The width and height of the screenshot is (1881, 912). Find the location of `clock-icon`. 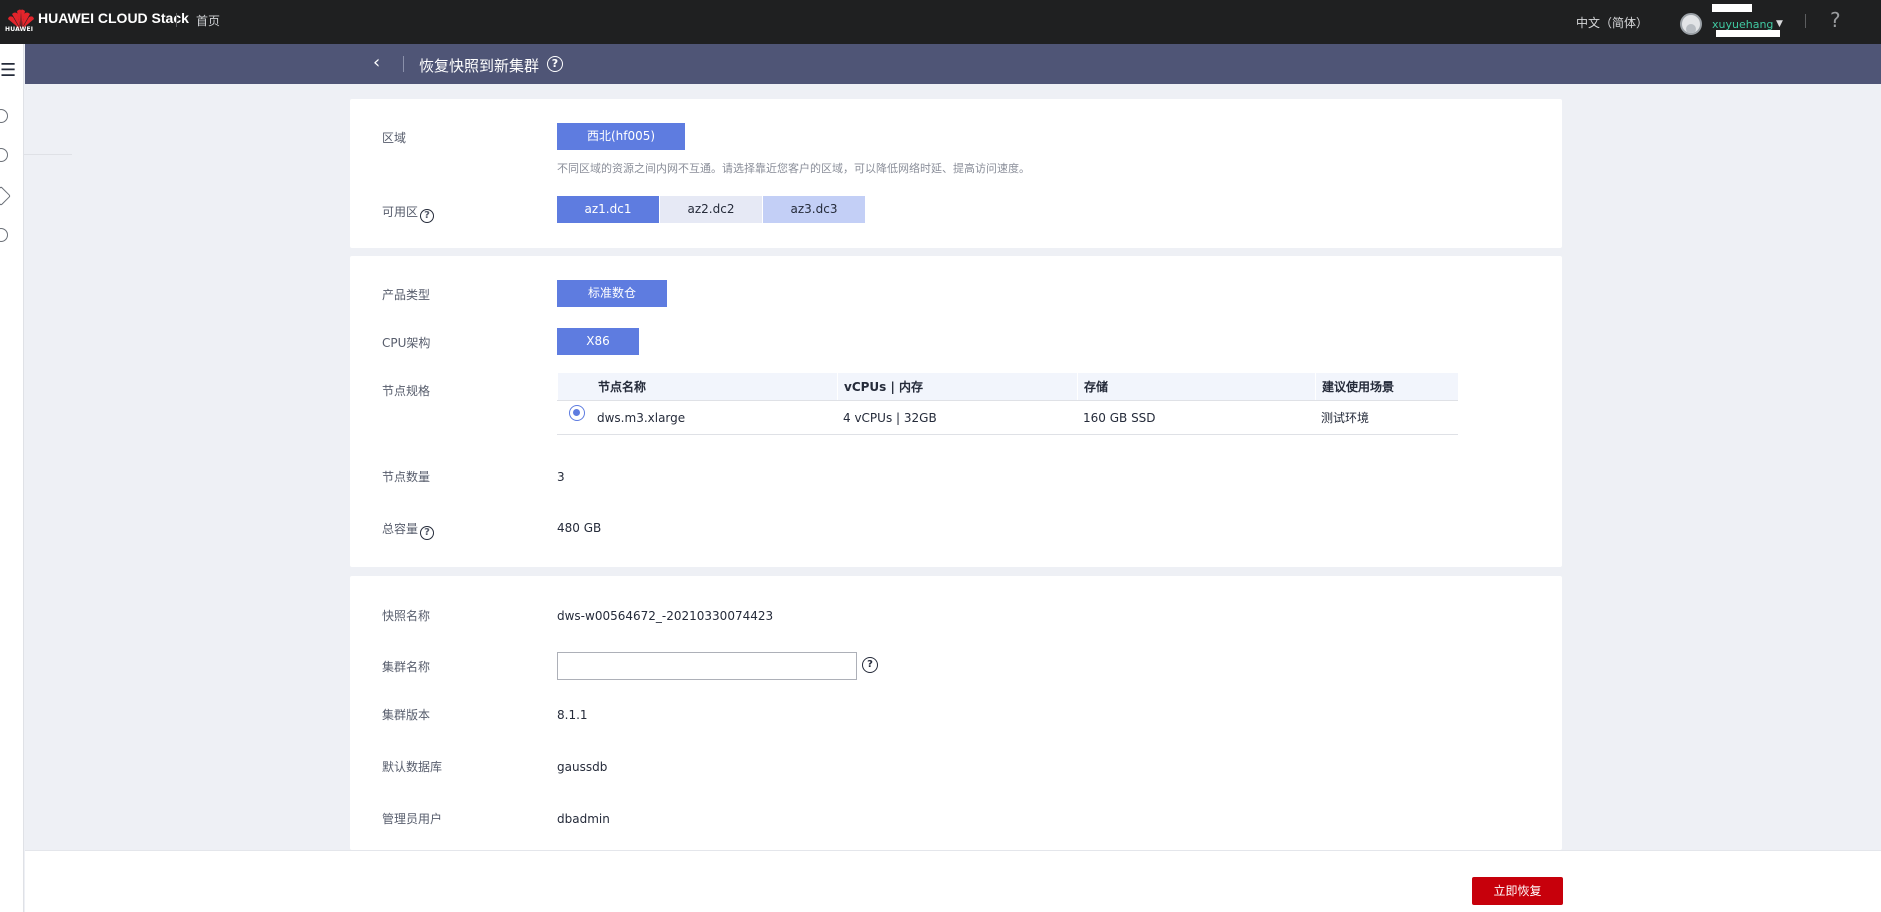

clock-icon is located at coordinates (4, 235).